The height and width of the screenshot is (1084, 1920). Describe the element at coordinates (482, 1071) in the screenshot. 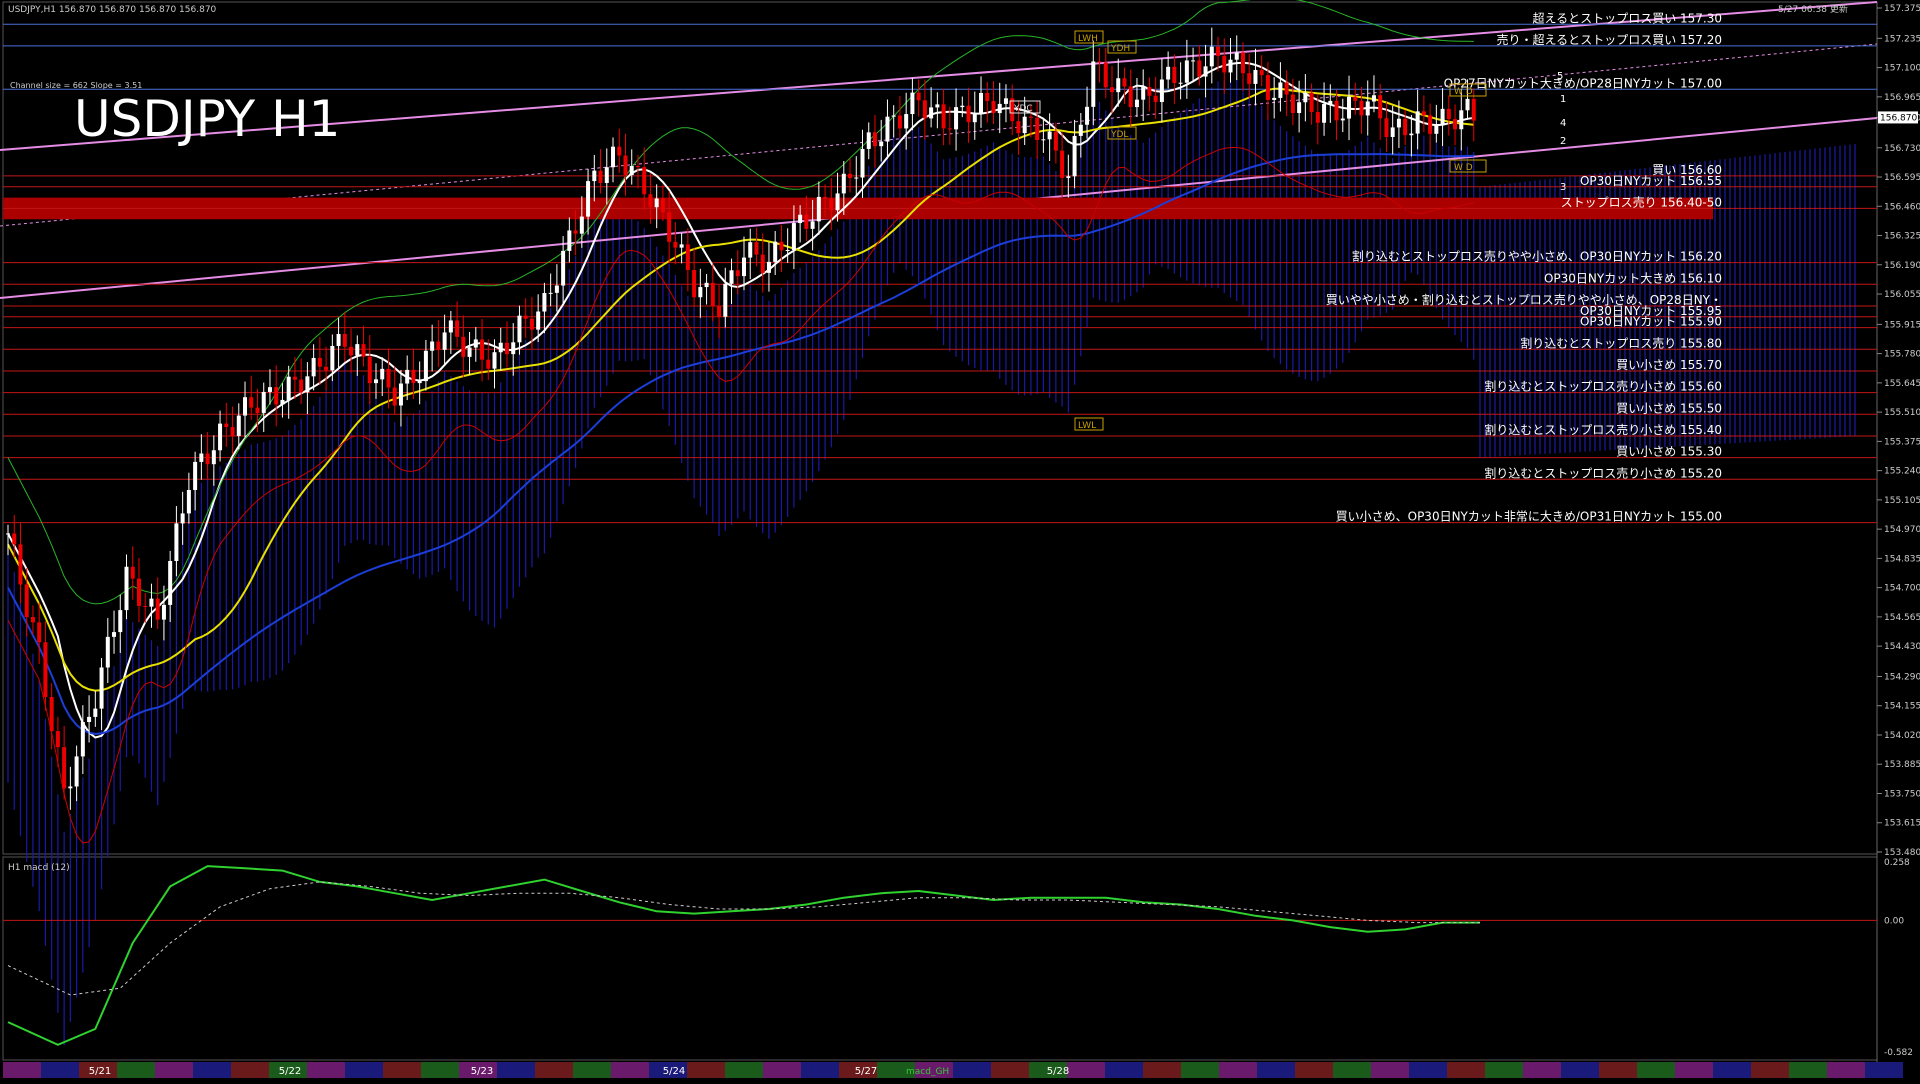

I see `date-label: 5/23` at that location.